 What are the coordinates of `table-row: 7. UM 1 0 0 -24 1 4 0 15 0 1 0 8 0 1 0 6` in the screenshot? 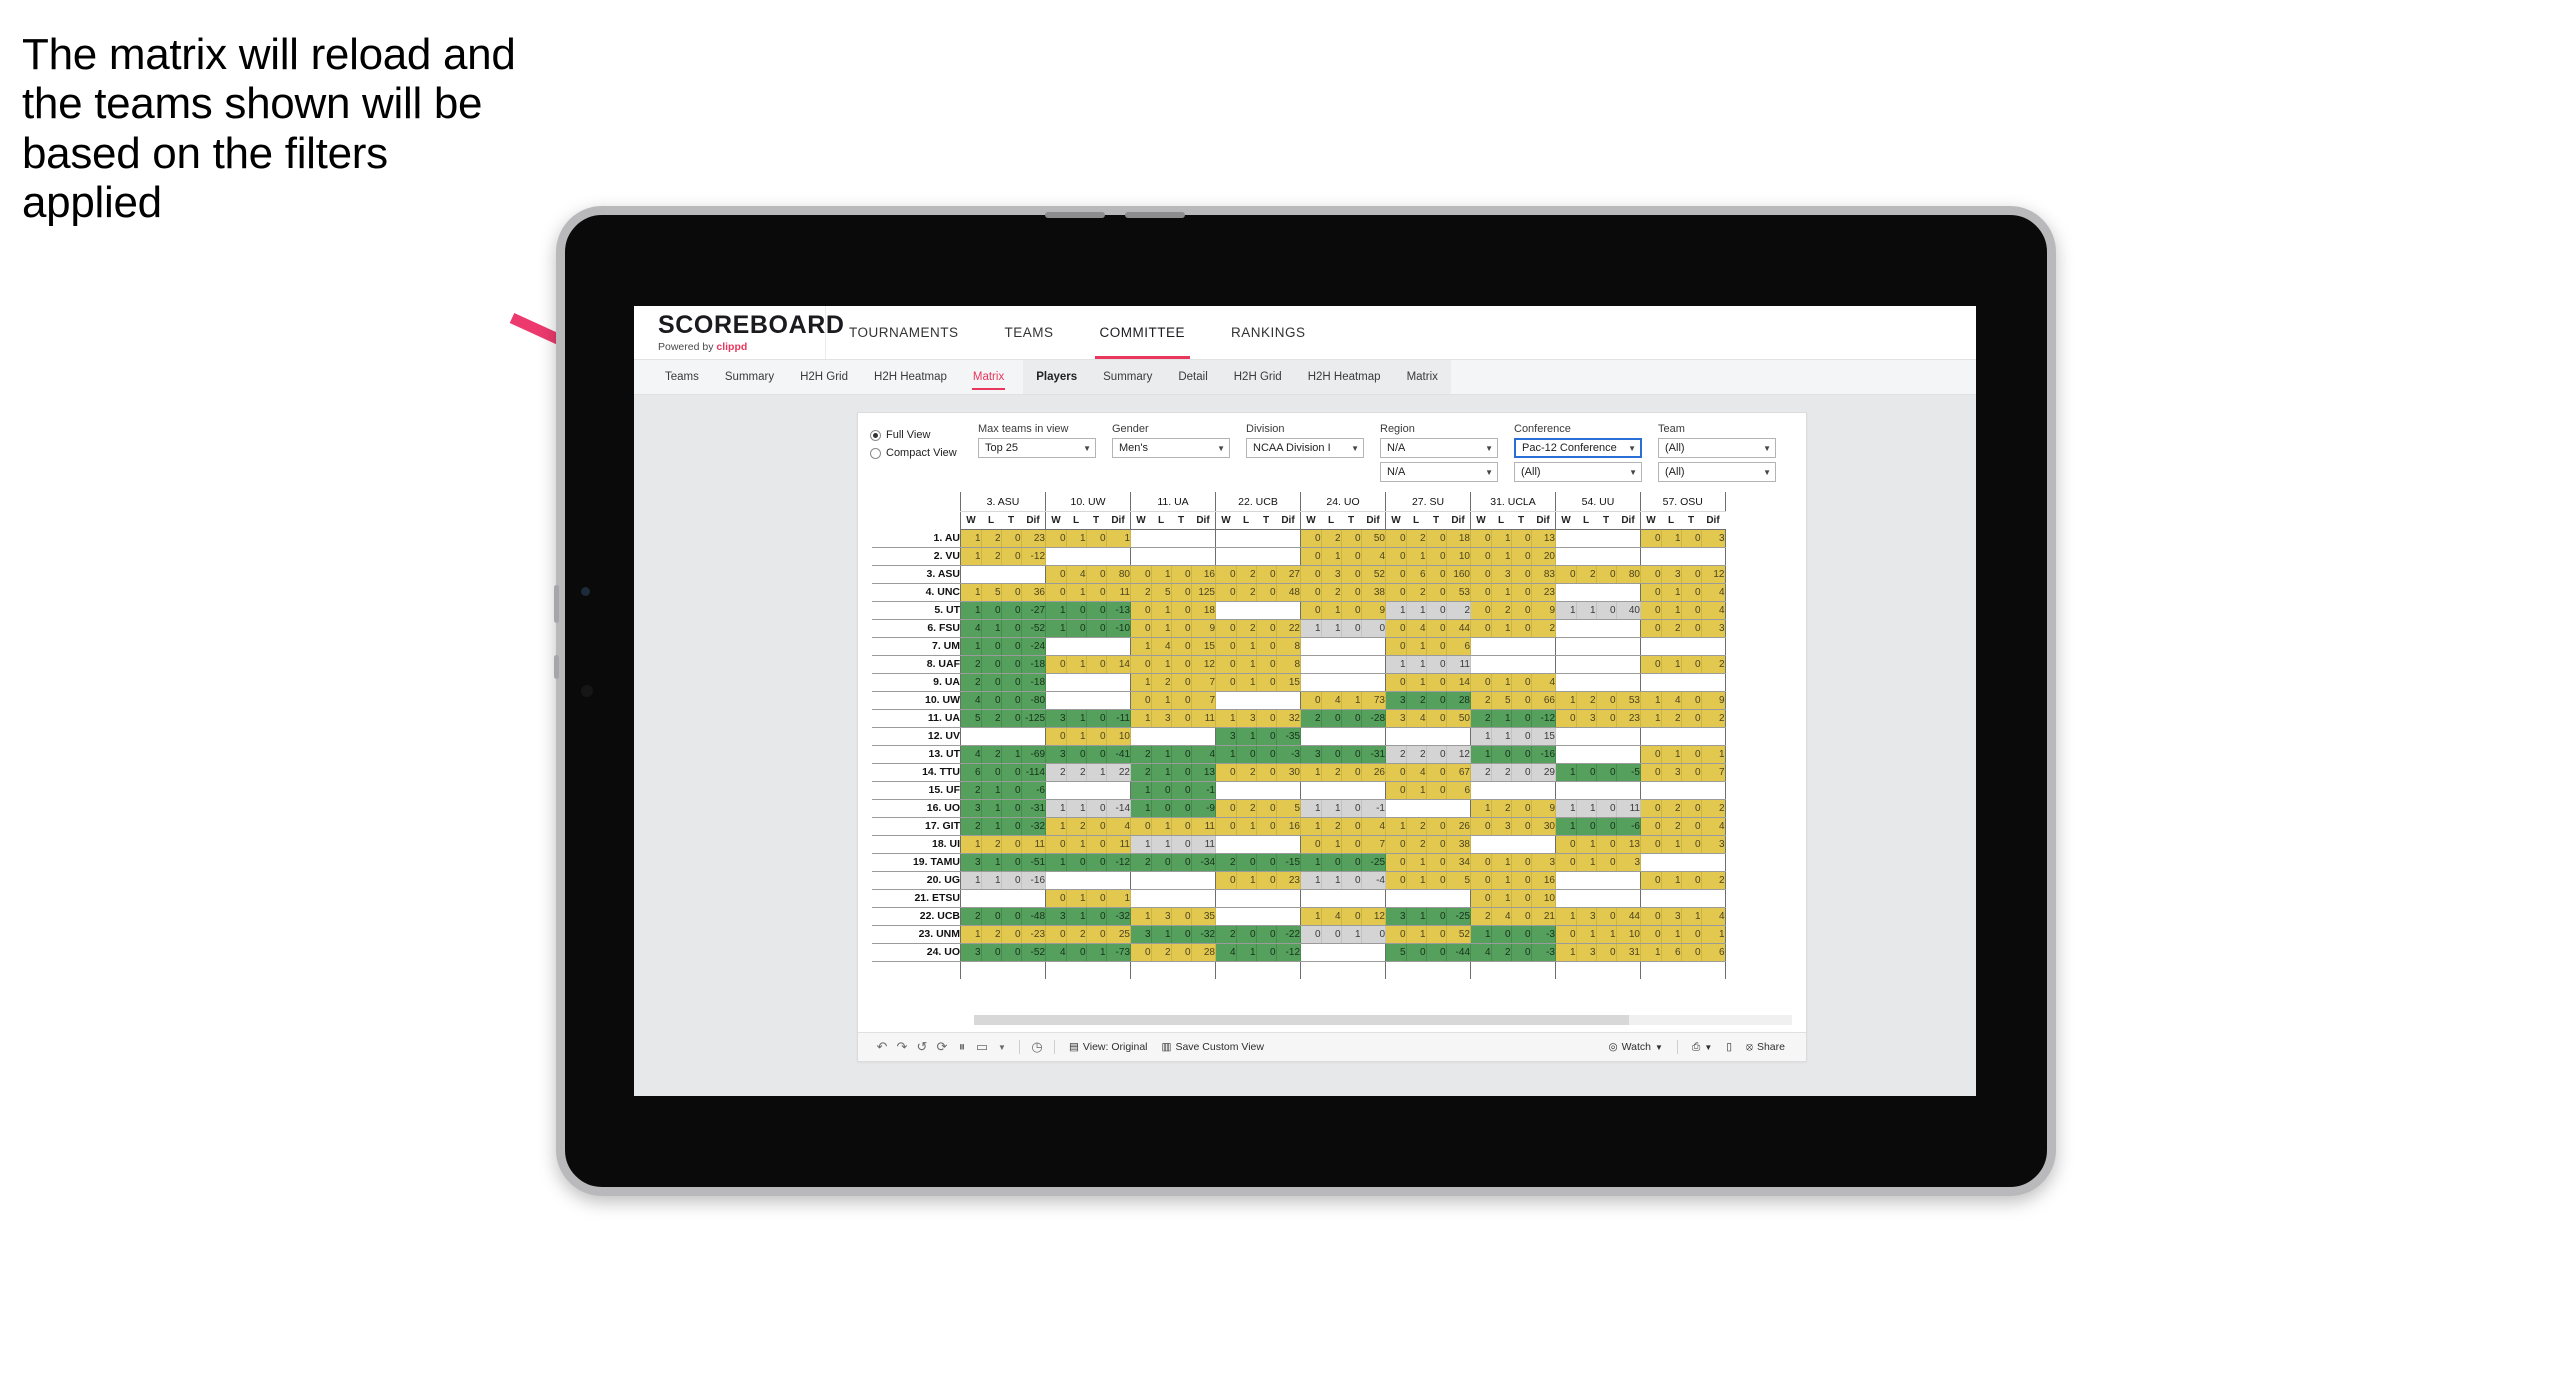 It's located at (1299, 646).